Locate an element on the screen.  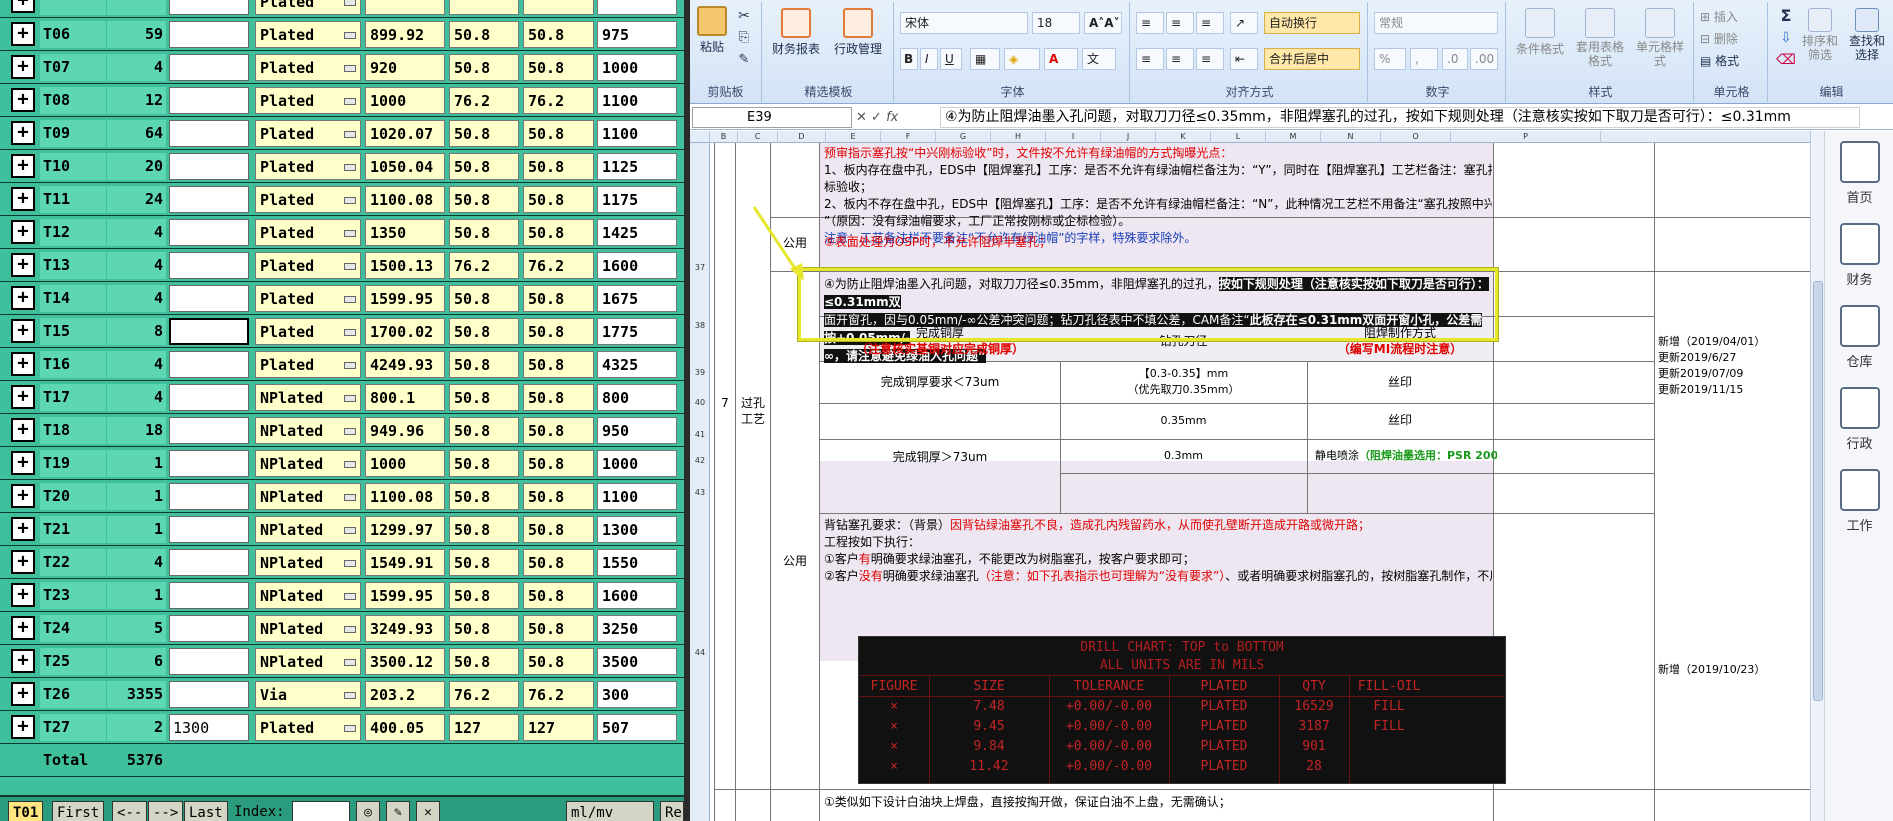
drill-size: 1600 is located at coordinates (637, 595).